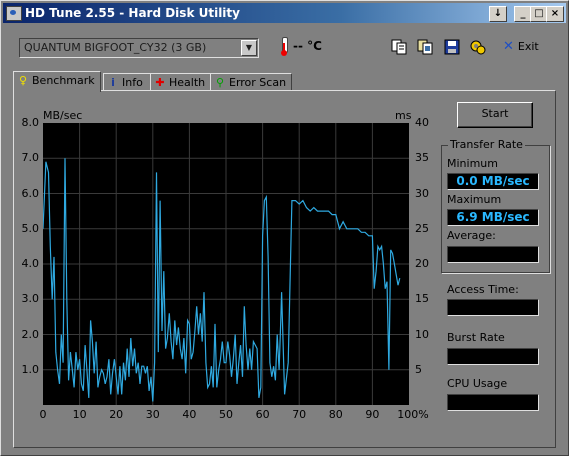 This screenshot has width=569, height=456. What do you see at coordinates (422, 334) in the screenshot?
I see `y-right-tick-label: 10` at bounding box center [422, 334].